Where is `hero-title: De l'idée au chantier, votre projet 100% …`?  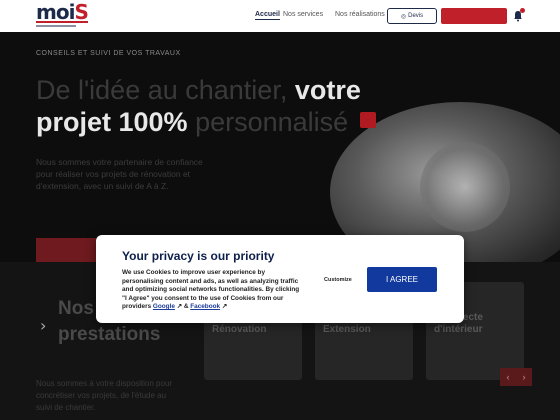
hero-title: De l'idée au chantier, votre projet 100% … is located at coordinates (226, 106).